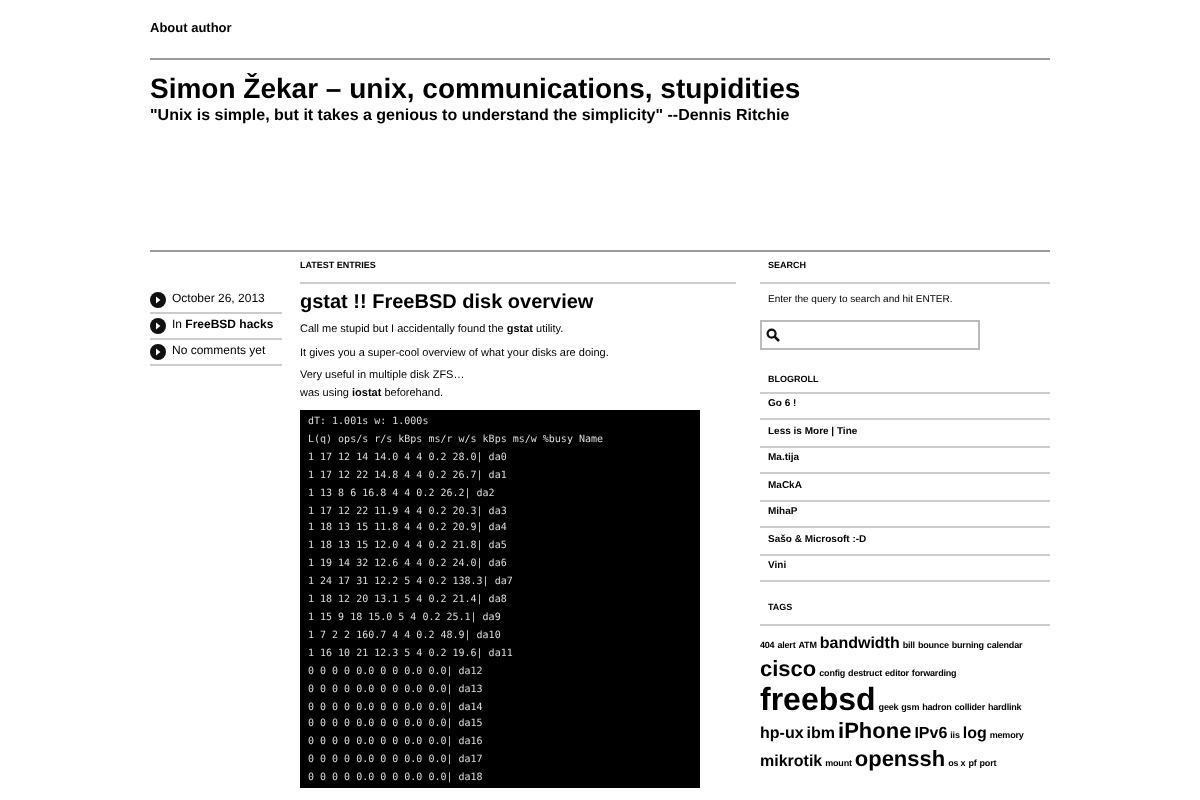 This screenshot has width=1200, height=800. What do you see at coordinates (518, 303) in the screenshot?
I see `post-title: gstat !! FreeBSD disk overview` at bounding box center [518, 303].